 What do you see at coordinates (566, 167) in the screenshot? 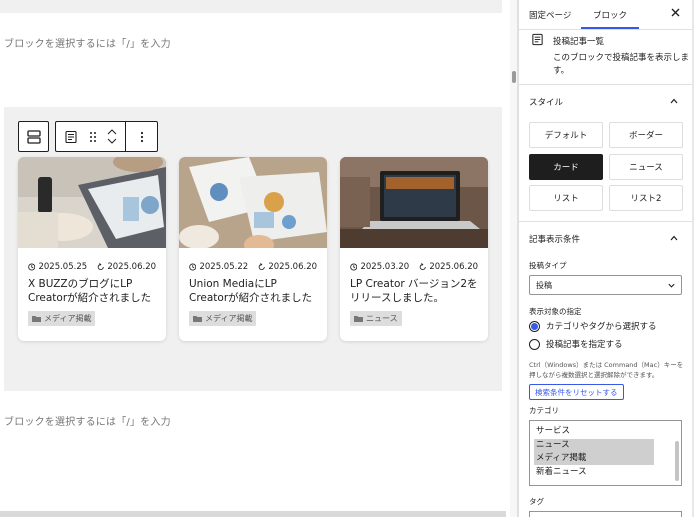
I see `style-card-button: カード` at bounding box center [566, 167].